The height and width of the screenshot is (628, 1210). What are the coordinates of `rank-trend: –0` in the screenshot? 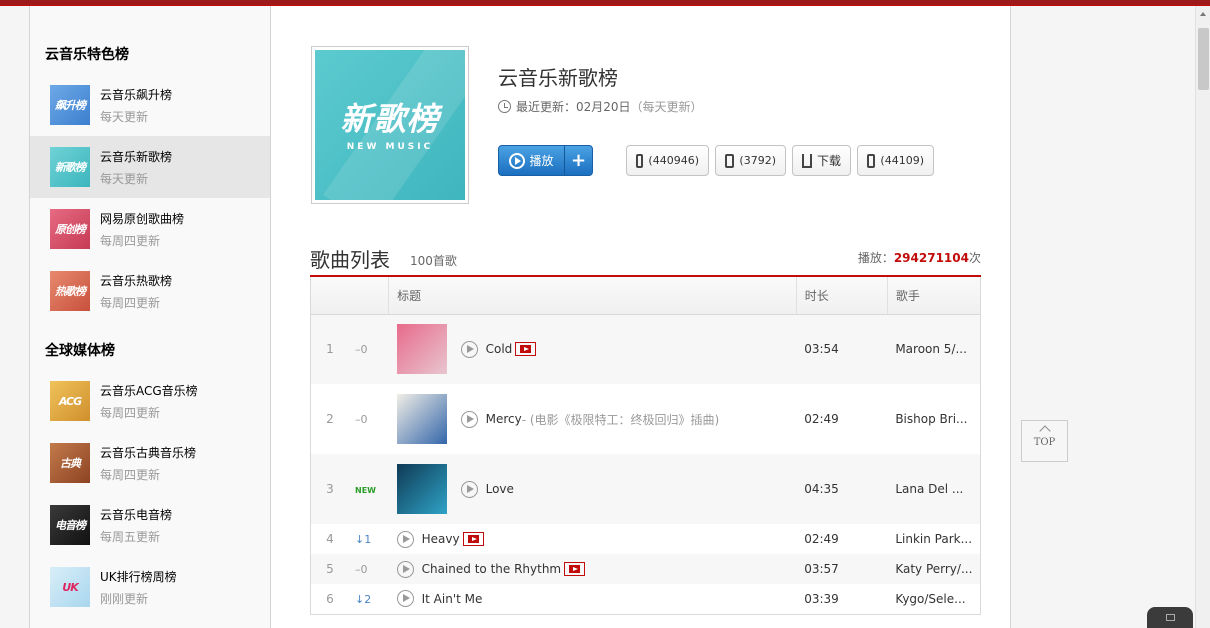 It's located at (361, 569).